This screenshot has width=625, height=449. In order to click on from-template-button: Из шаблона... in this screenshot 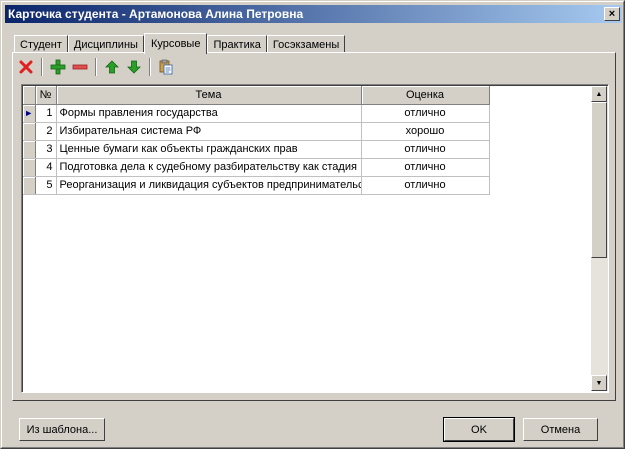, I will do `click(62, 429)`.